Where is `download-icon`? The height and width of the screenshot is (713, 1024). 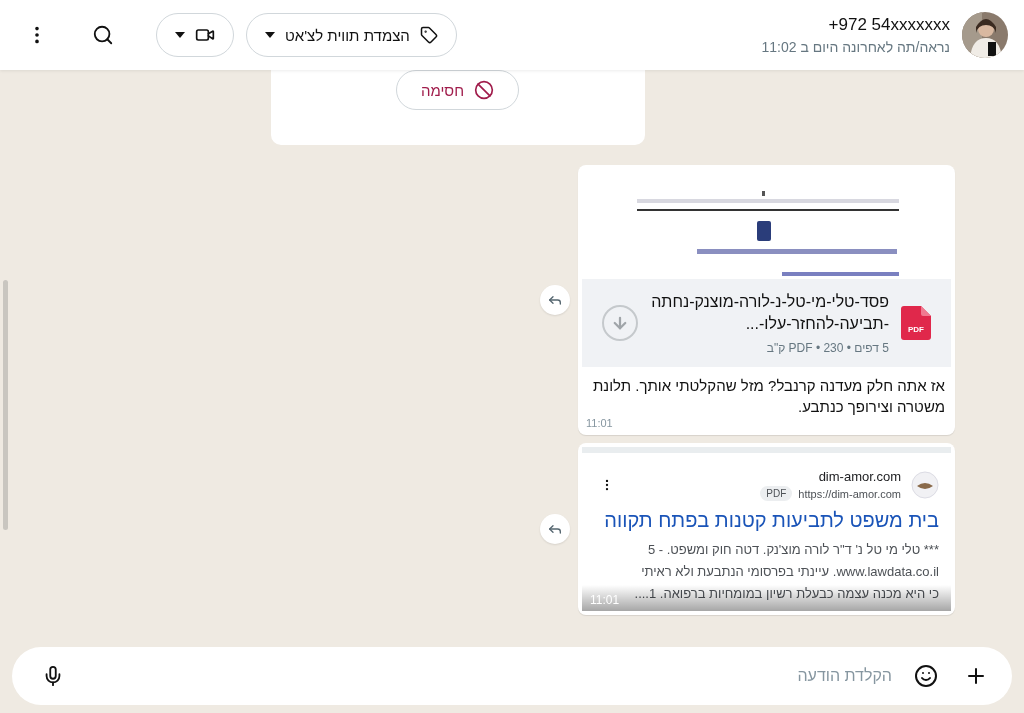 download-icon is located at coordinates (620, 323).